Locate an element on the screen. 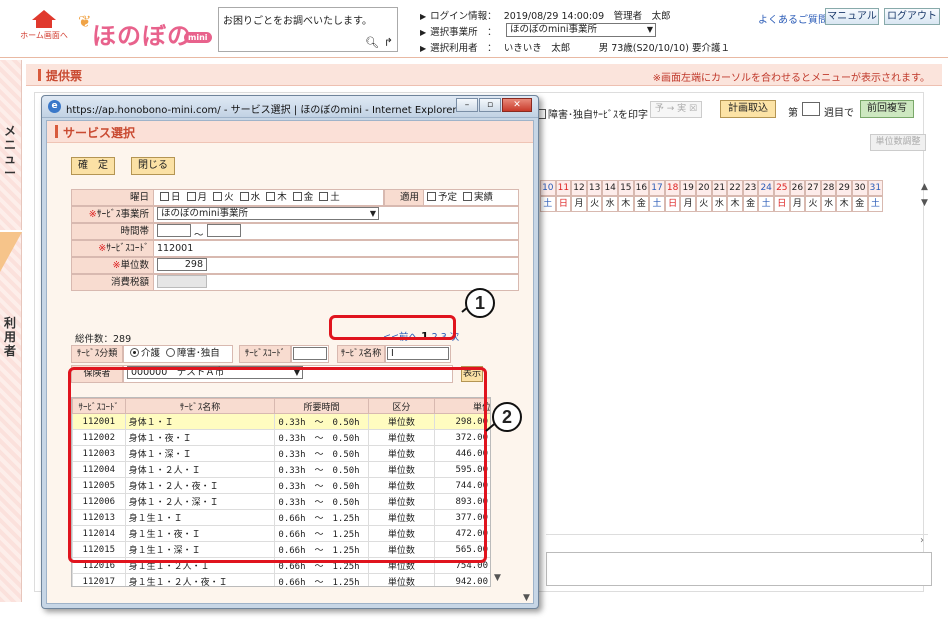  callout-2: 2 is located at coordinates (507, 417).